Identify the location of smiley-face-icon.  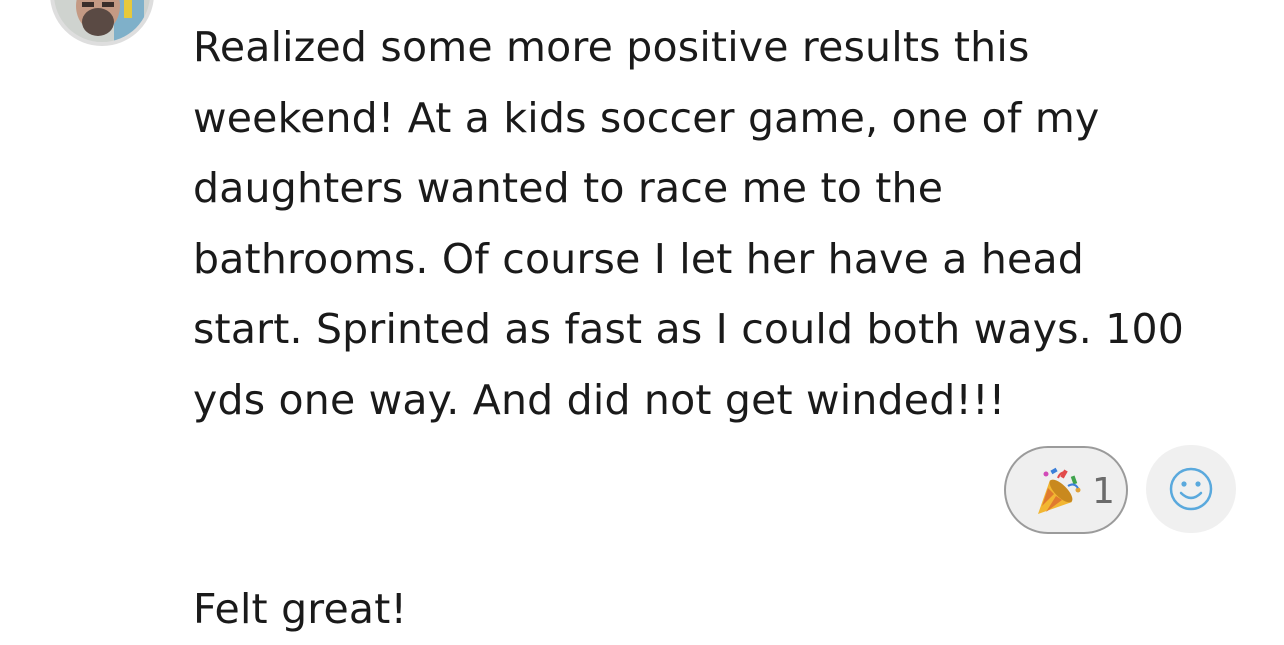
(1191, 489).